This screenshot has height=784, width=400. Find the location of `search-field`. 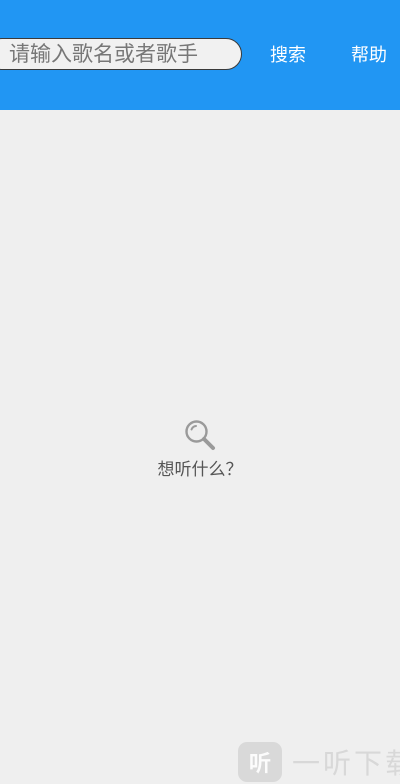

search-field is located at coordinates (121, 54).